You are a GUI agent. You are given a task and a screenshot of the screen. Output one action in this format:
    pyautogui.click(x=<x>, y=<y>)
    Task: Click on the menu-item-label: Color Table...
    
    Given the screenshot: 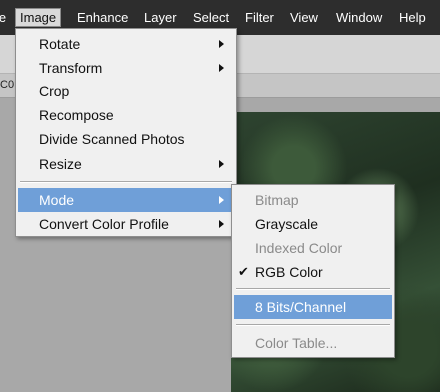 What is the action you would take?
    pyautogui.click(x=296, y=343)
    